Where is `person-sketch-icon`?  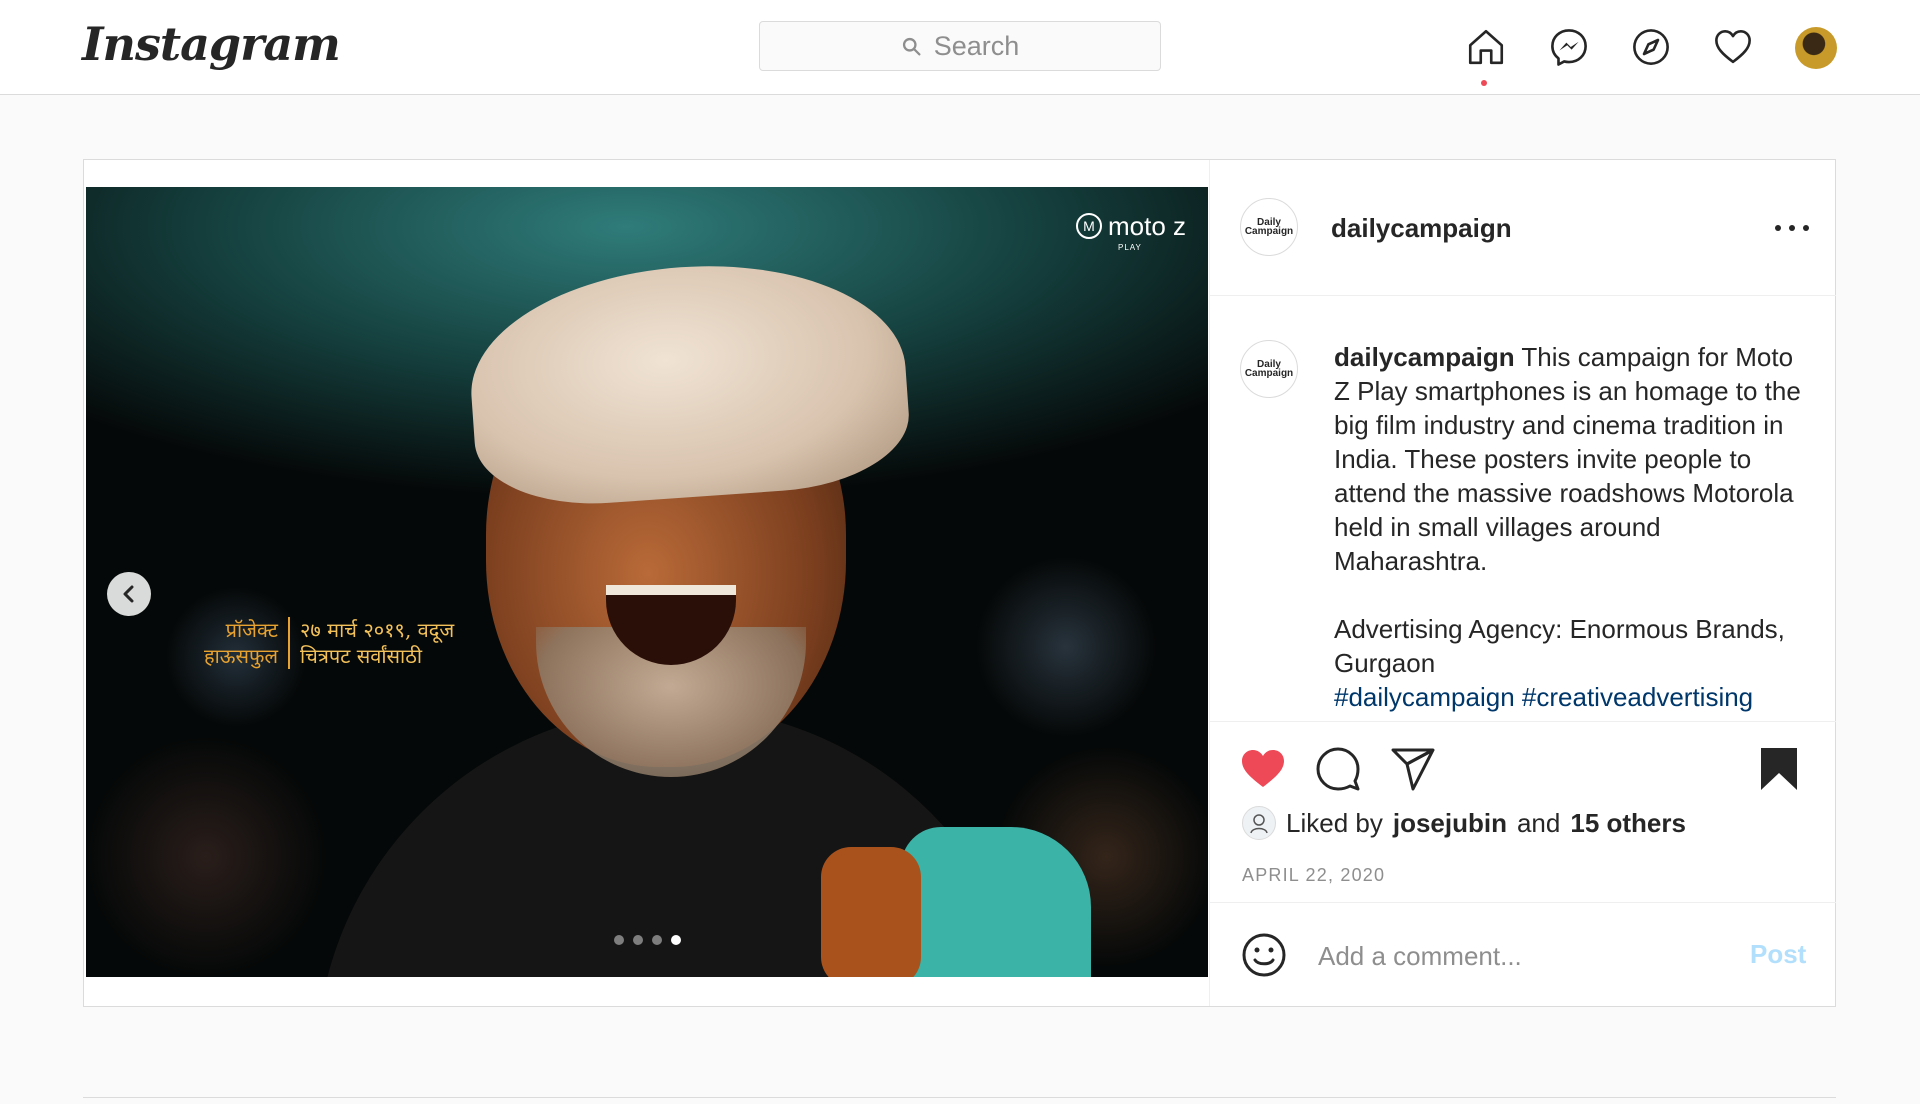
person-sketch-icon is located at coordinates (1259, 824).